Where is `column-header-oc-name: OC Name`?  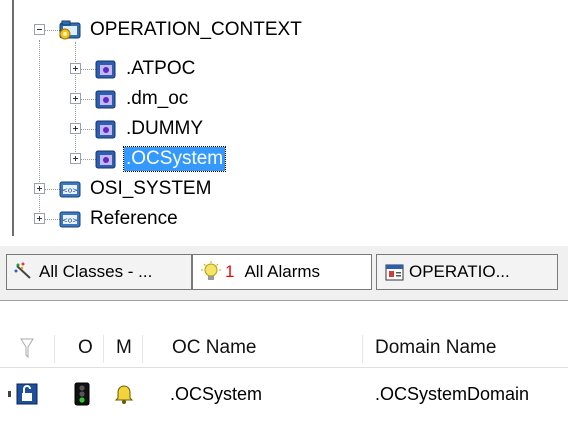 column-header-oc-name: OC Name is located at coordinates (214, 348).